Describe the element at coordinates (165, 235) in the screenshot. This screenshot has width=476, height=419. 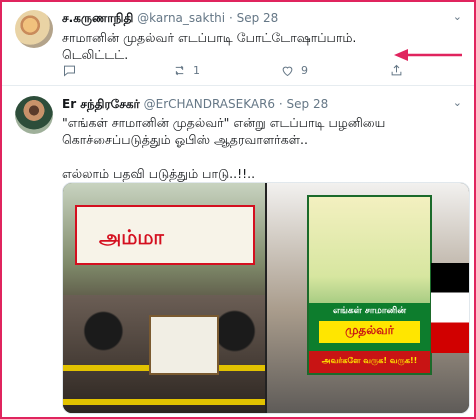
I see `amma-banner: அம்மா` at that location.